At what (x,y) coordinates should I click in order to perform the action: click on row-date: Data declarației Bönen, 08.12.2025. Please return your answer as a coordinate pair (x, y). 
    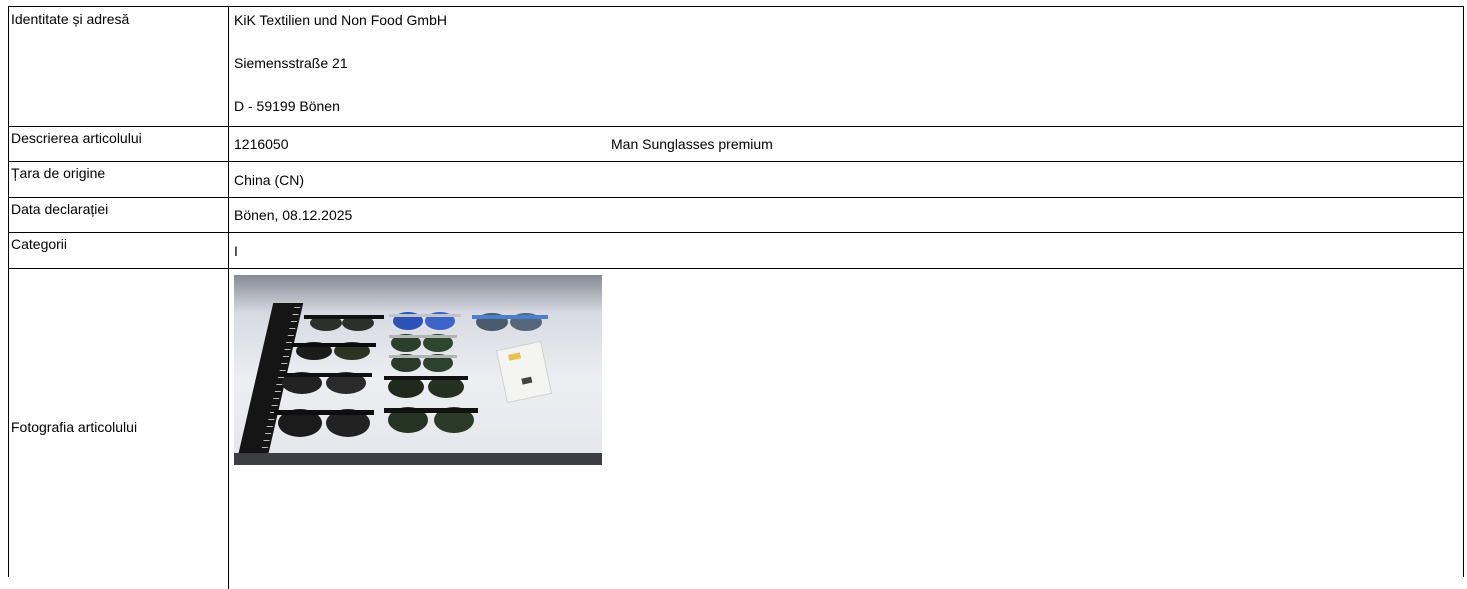
    Looking at the image, I should click on (736, 215).